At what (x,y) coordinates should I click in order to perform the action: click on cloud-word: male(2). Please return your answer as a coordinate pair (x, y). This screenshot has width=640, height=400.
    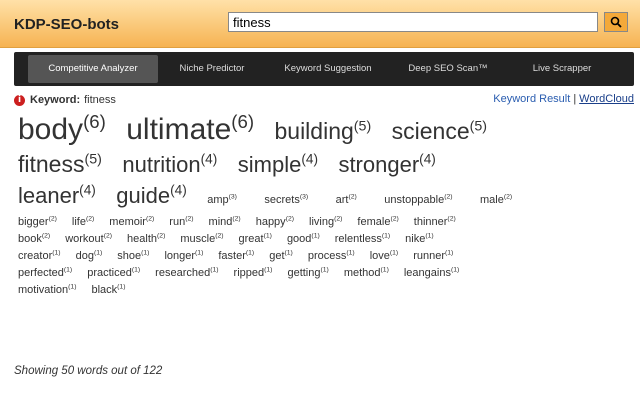
    Looking at the image, I should click on (496, 199).